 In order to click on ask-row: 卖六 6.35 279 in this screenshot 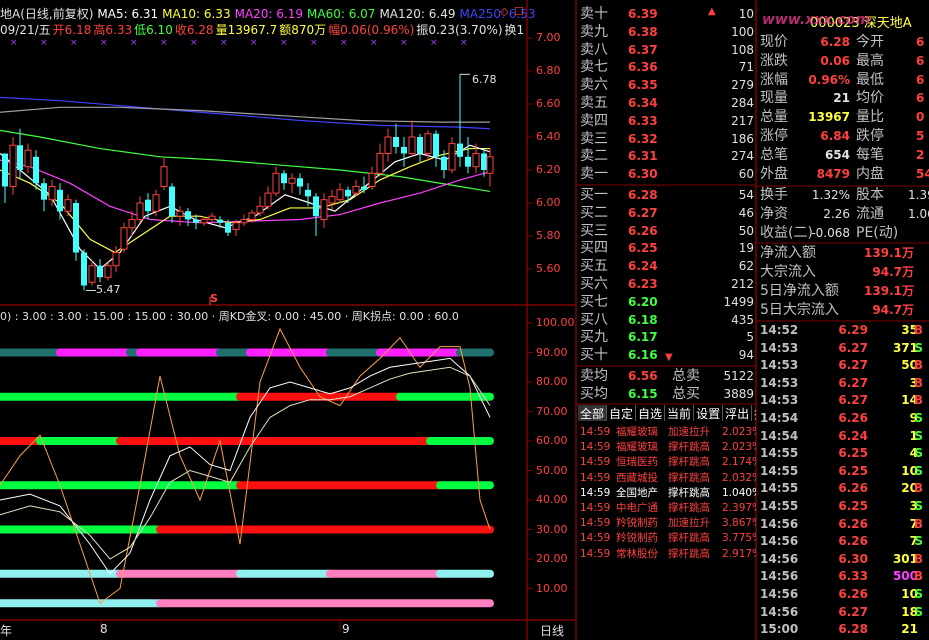, I will do `click(667, 86)`.